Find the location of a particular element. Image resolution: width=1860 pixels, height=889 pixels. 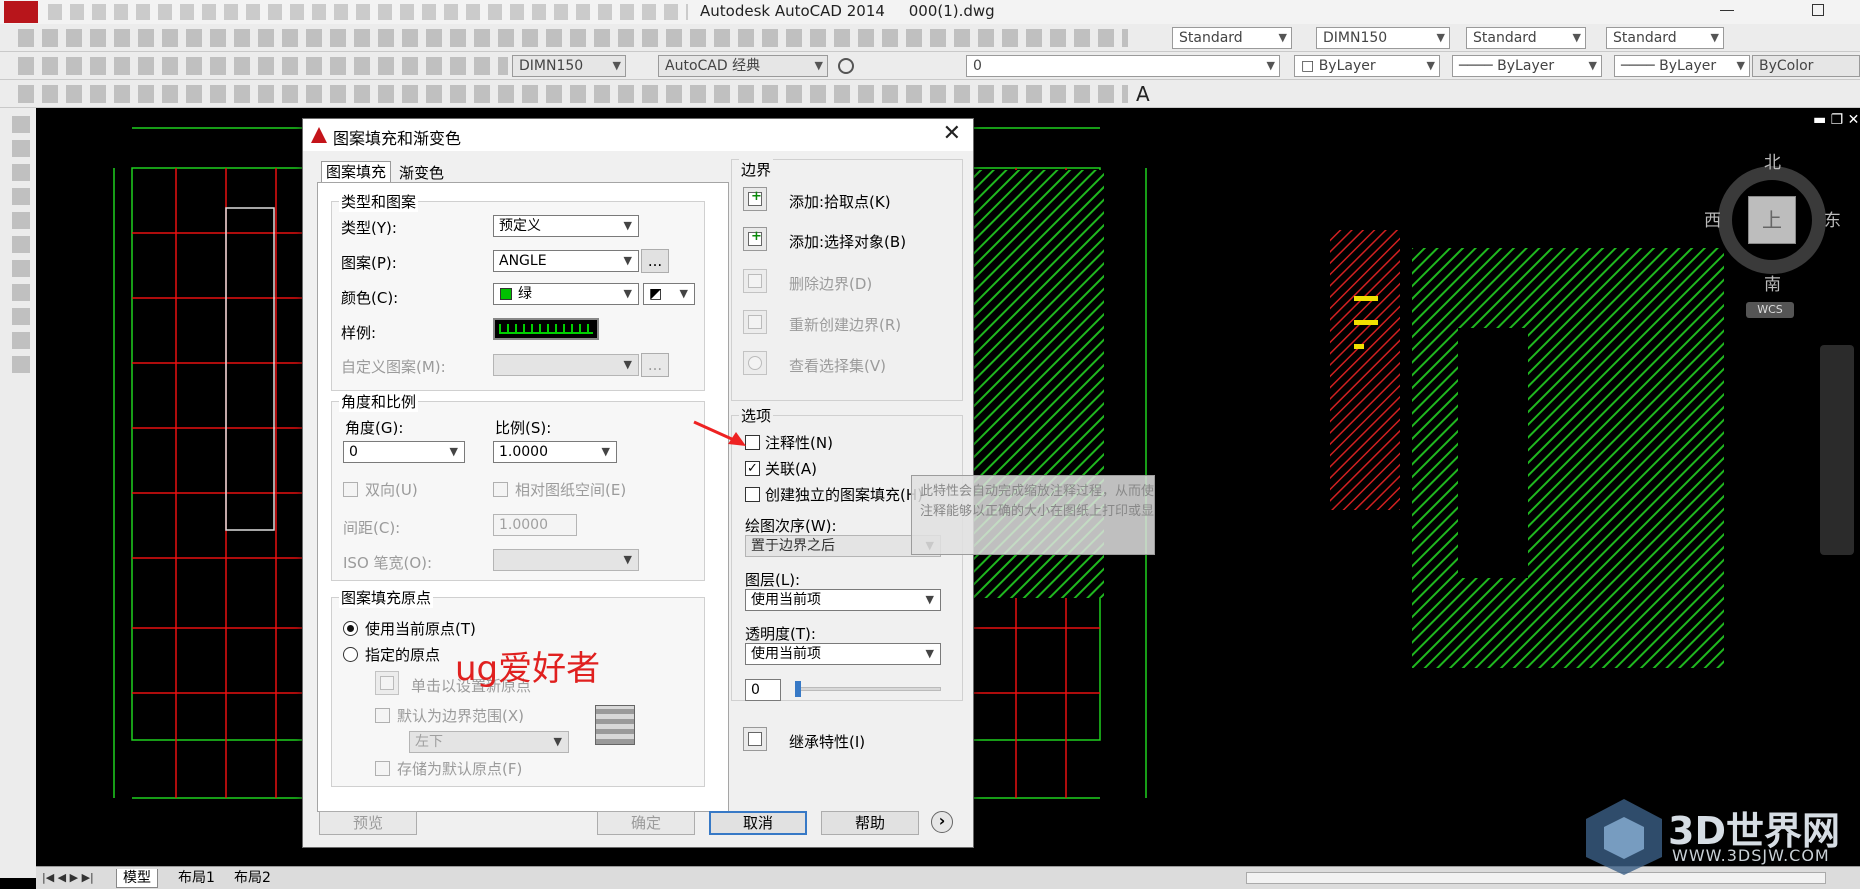

red-hatched-region is located at coordinates (1365, 370).